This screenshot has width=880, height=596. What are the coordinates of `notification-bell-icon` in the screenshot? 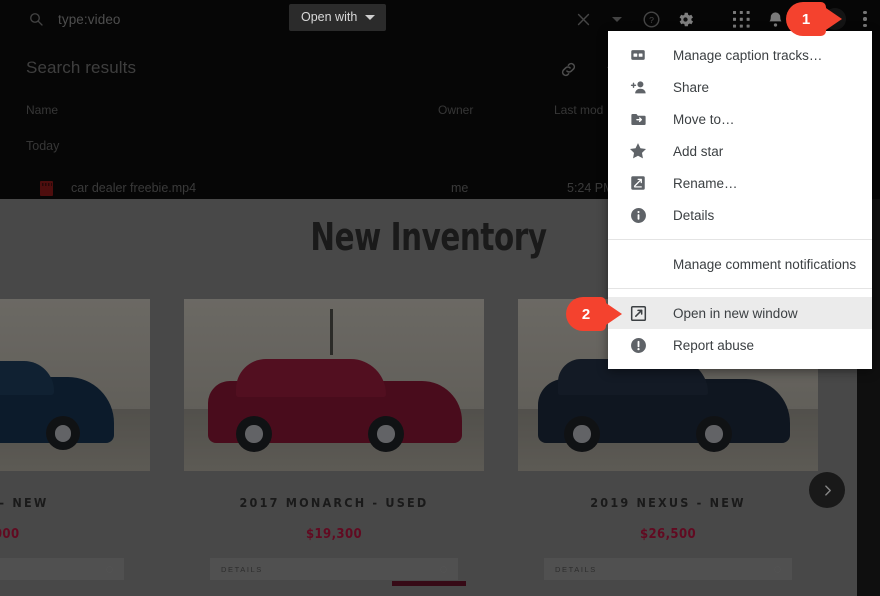 It's located at (775, 19).